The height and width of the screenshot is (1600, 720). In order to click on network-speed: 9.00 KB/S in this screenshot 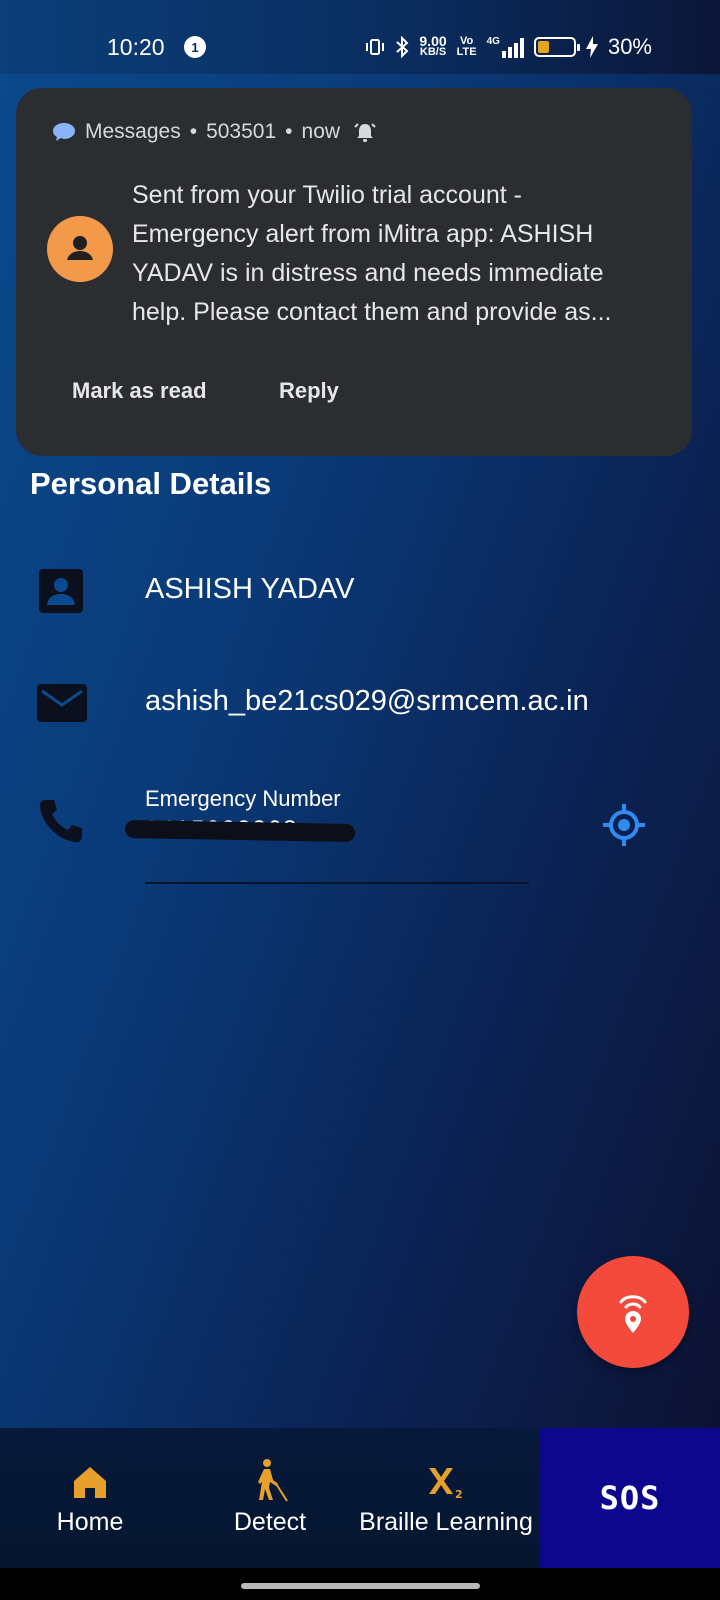, I will do `click(433, 46)`.